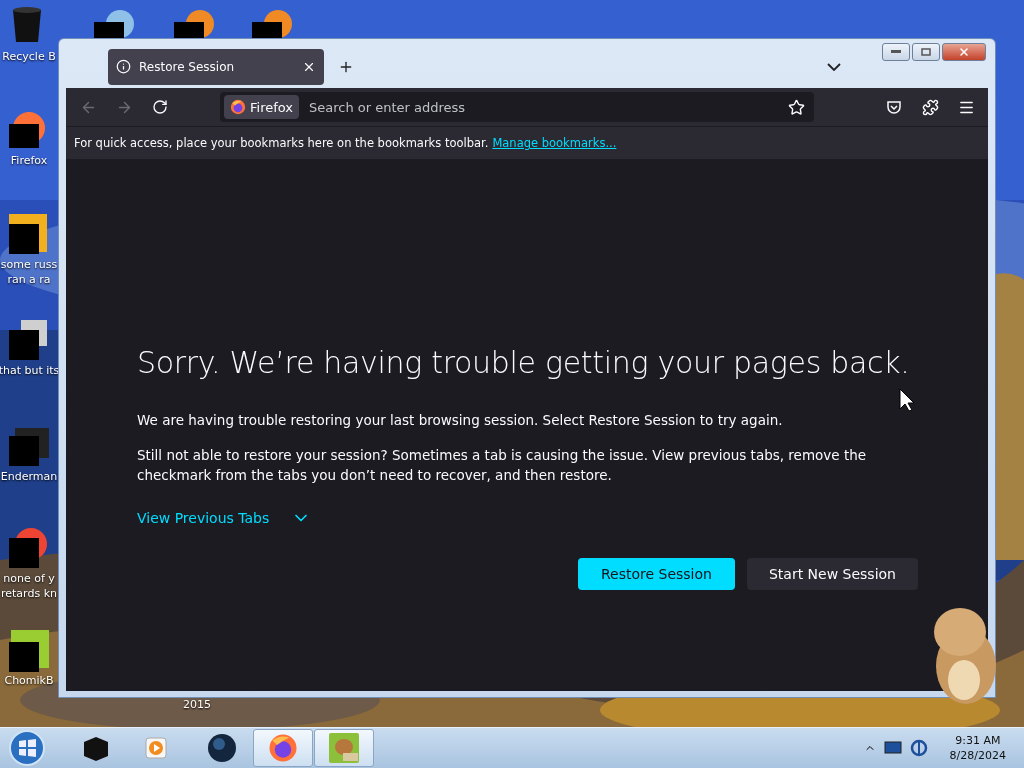  Describe the element at coordinates (460, 420) in the screenshot. I see `message-text: We are having trouble restoring your last browsing session. Select Restore Session to try again.` at that location.